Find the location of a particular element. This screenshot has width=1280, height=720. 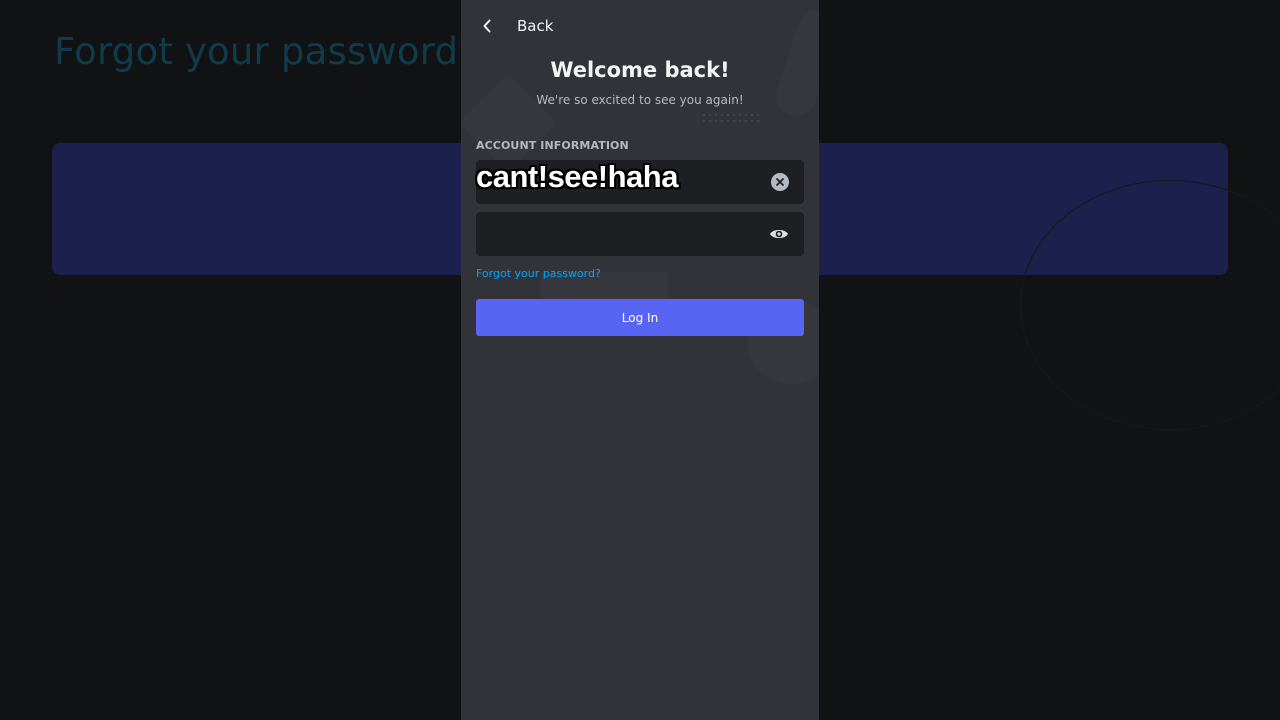

login-button: Log In is located at coordinates (640, 317).